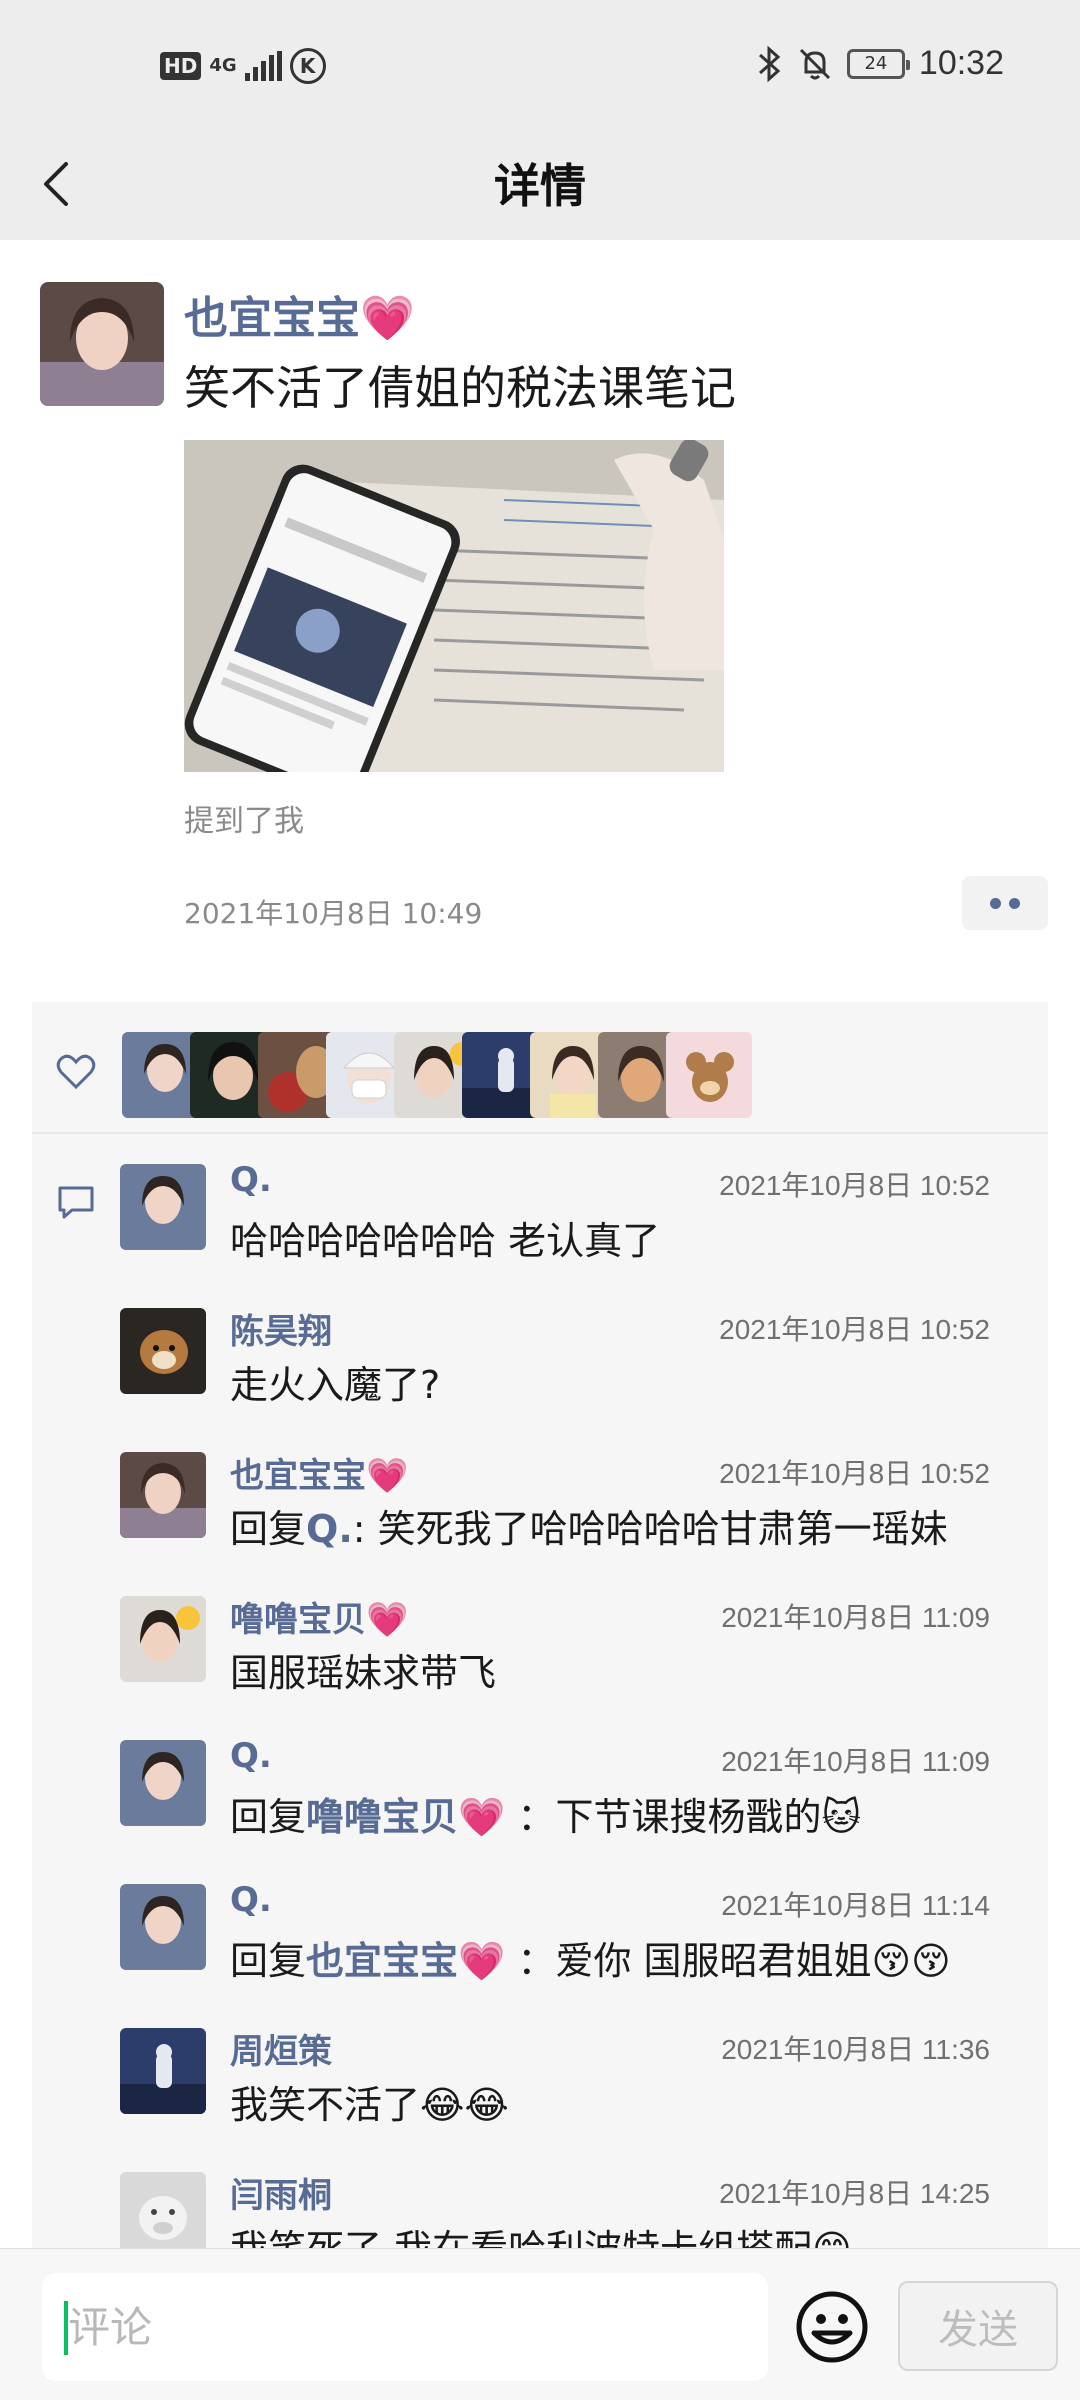 The width and height of the screenshot is (1080, 2400). What do you see at coordinates (570, 2076) in the screenshot?
I see `comment-item: 周烜策 2021年10月8日 11:36 我笑不活了😂😂` at bounding box center [570, 2076].